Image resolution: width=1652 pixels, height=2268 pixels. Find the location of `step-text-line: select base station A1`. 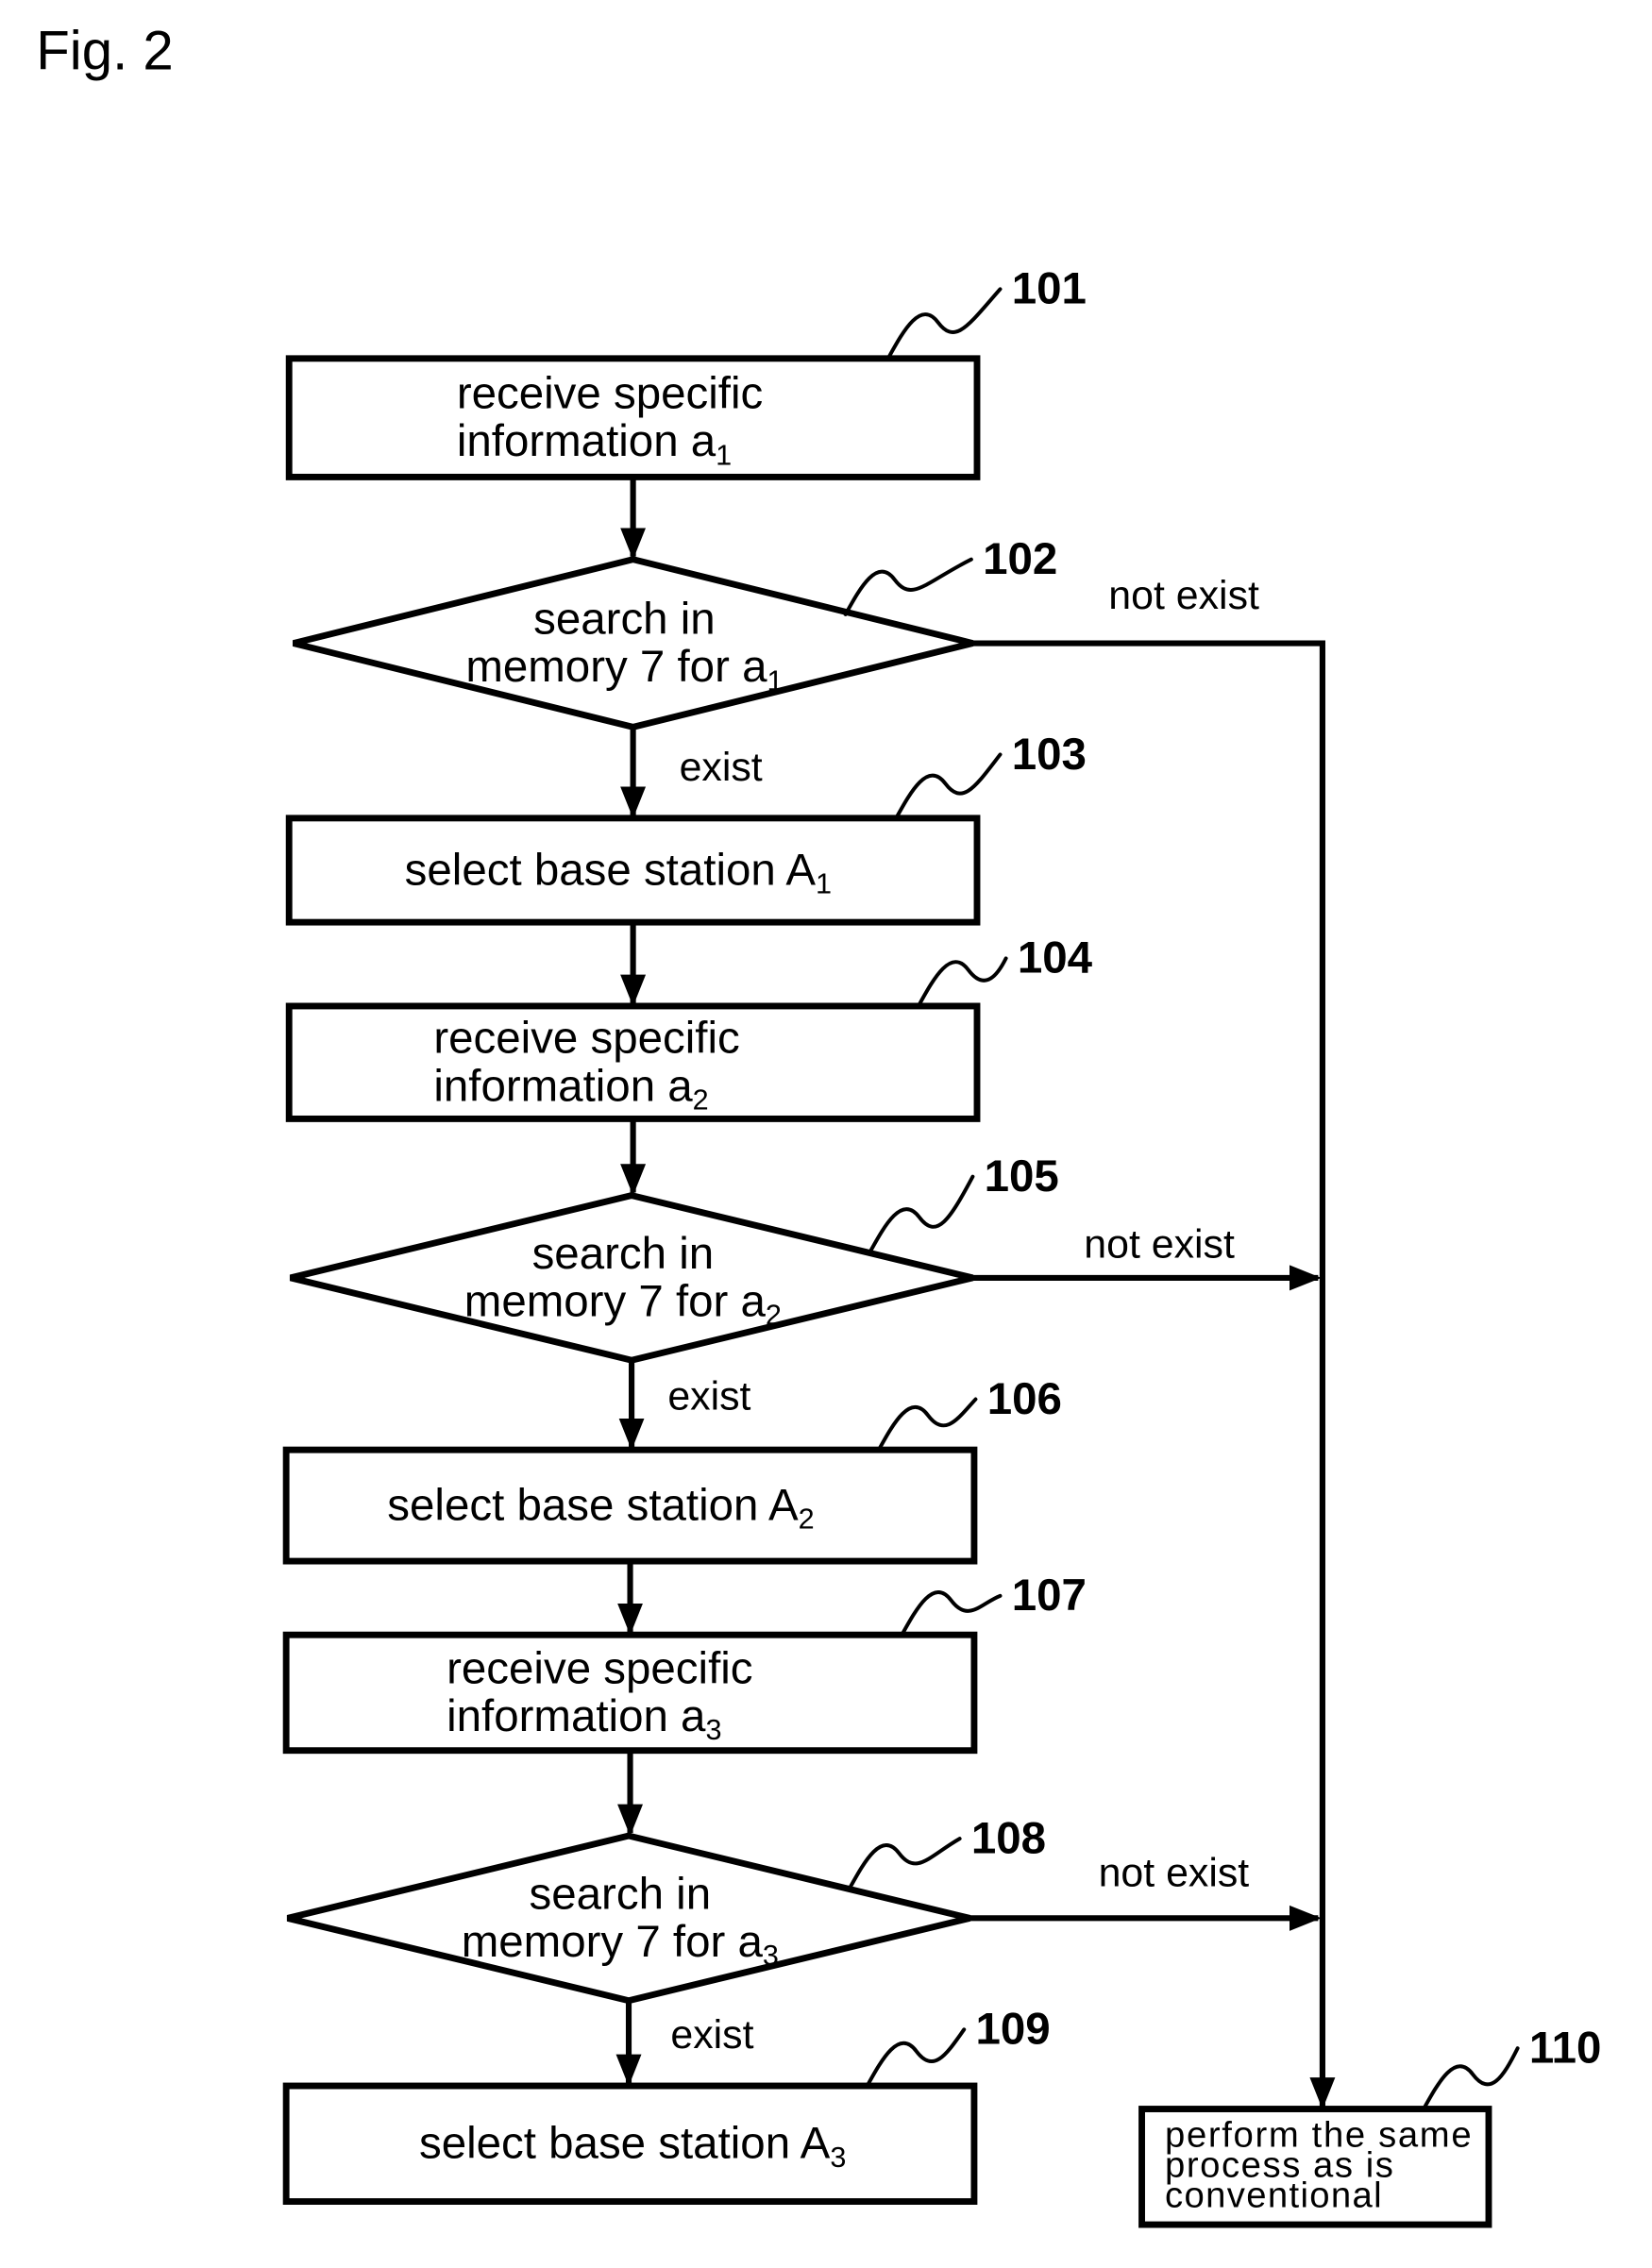

step-text-line: select base station A1 is located at coordinates (618, 872).